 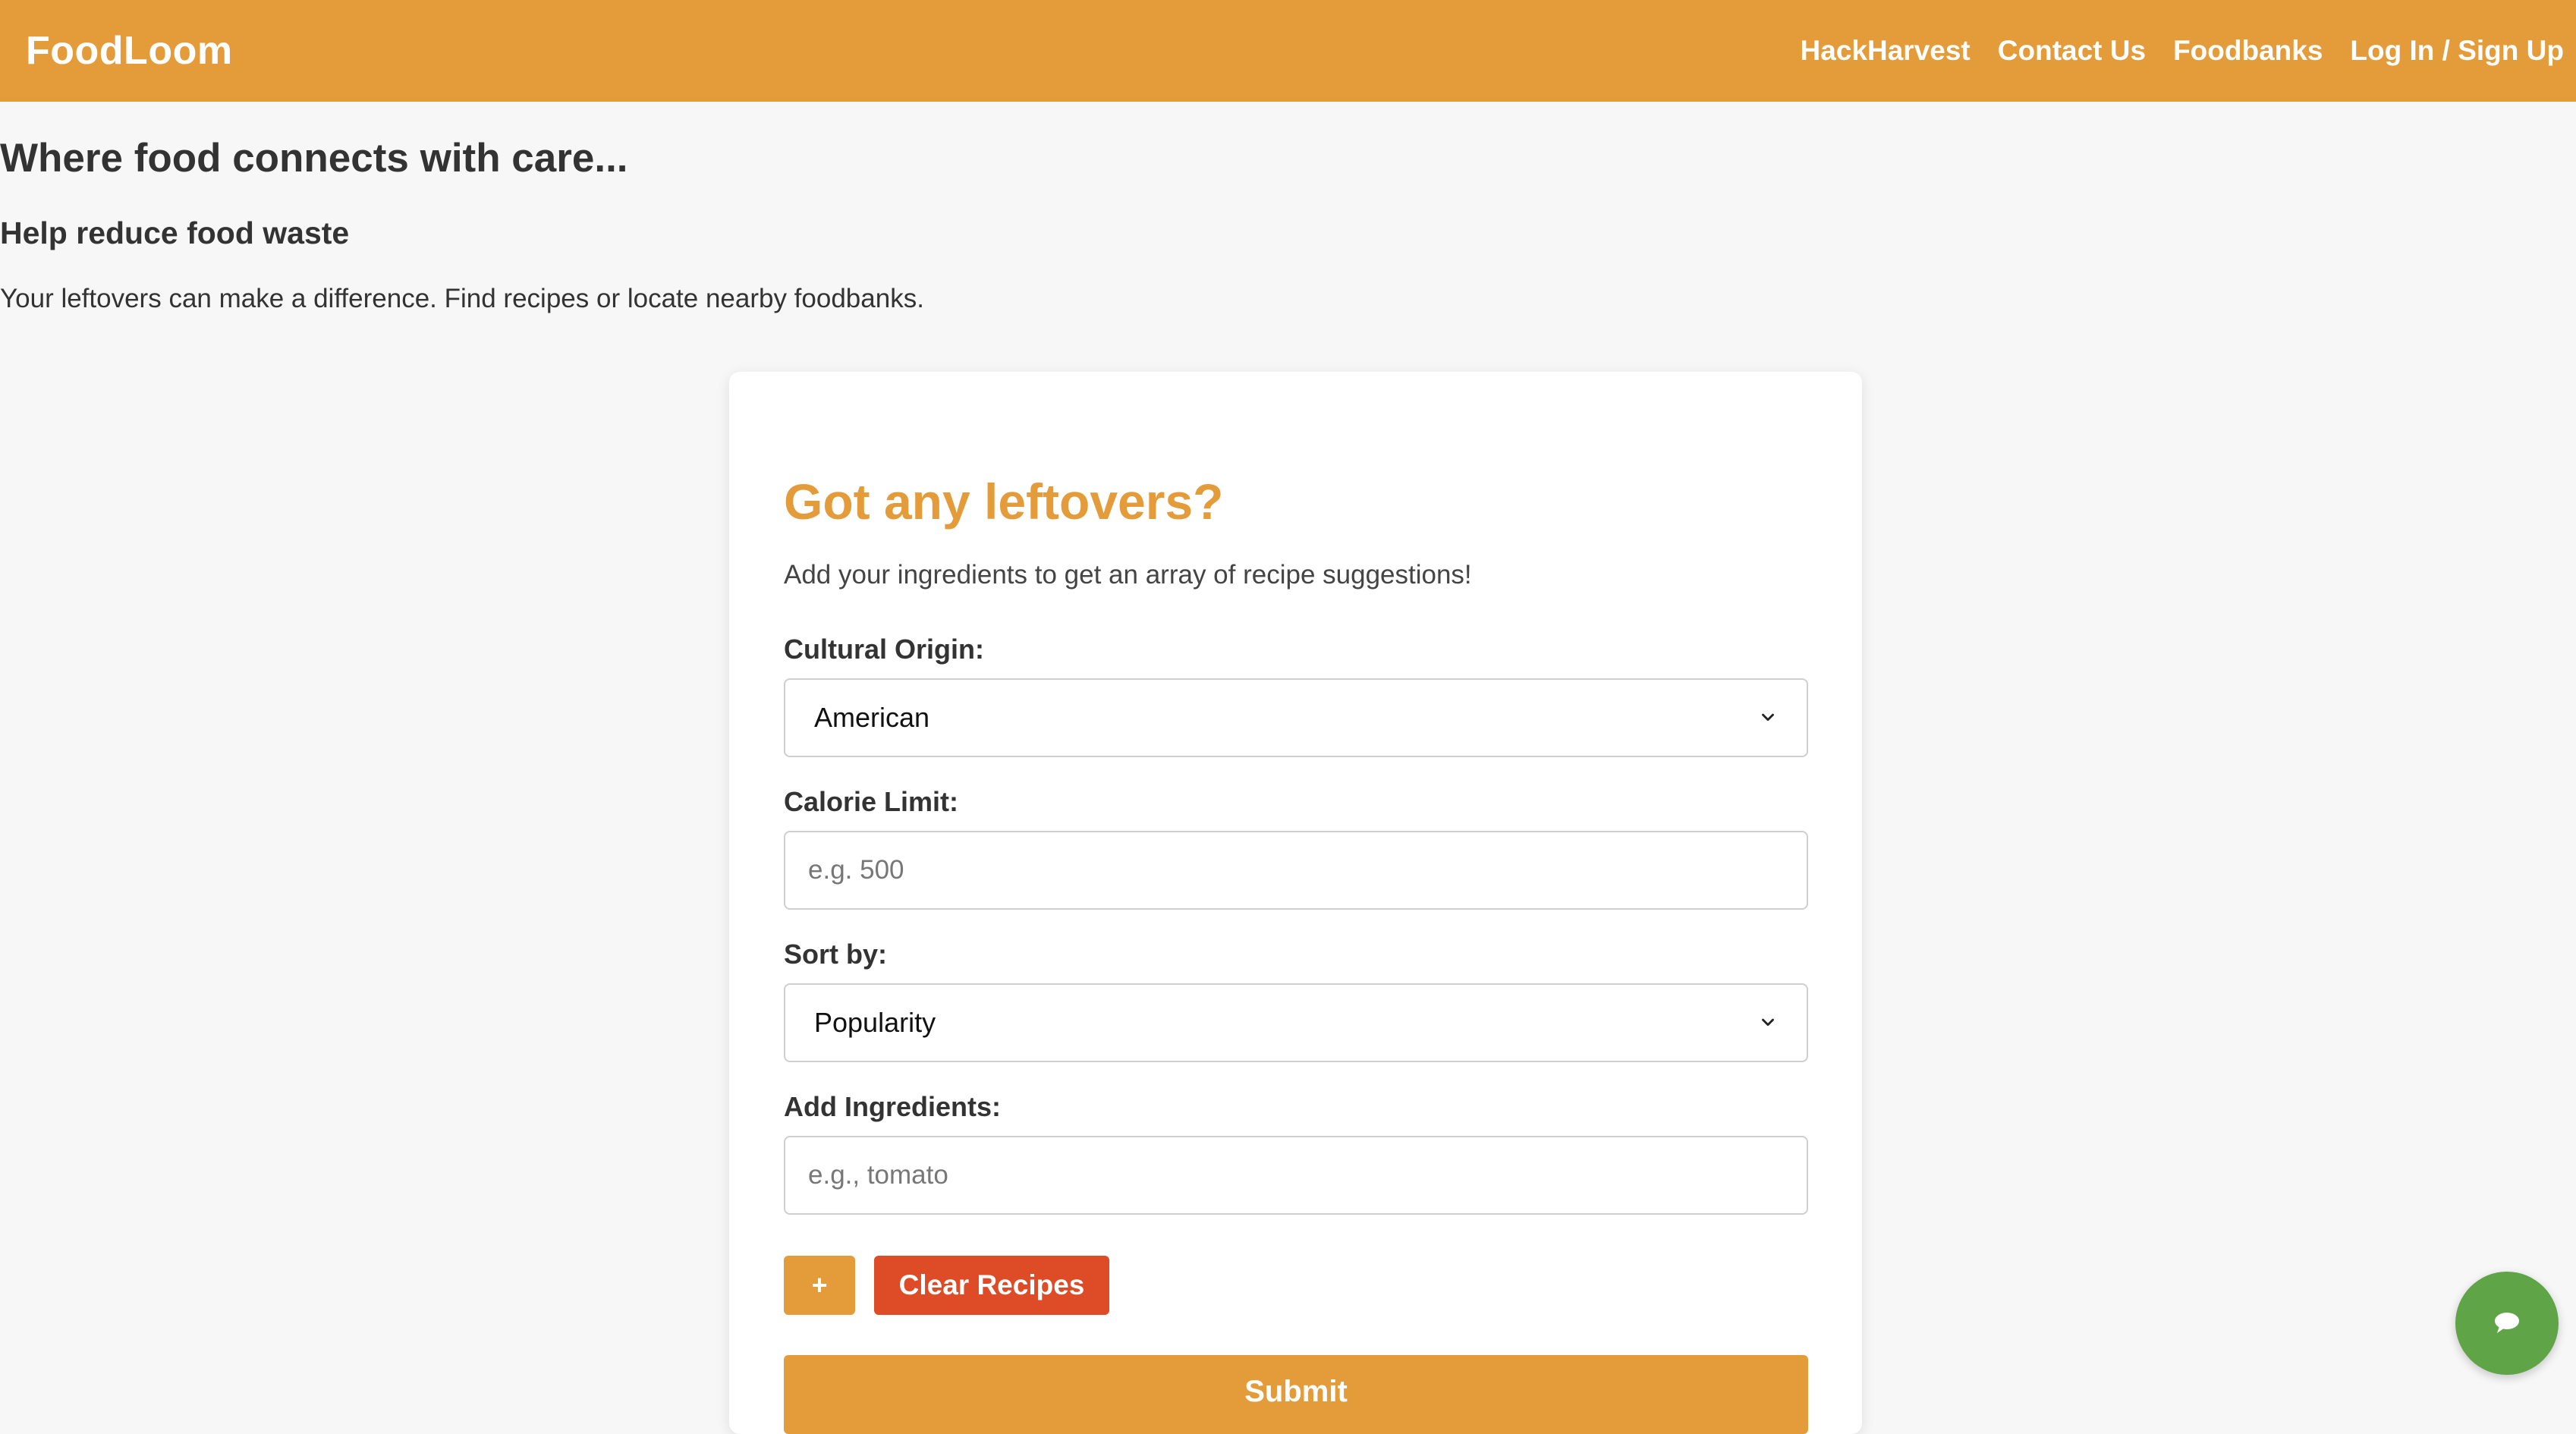 I want to click on chat-button, so click(x=2507, y=1323).